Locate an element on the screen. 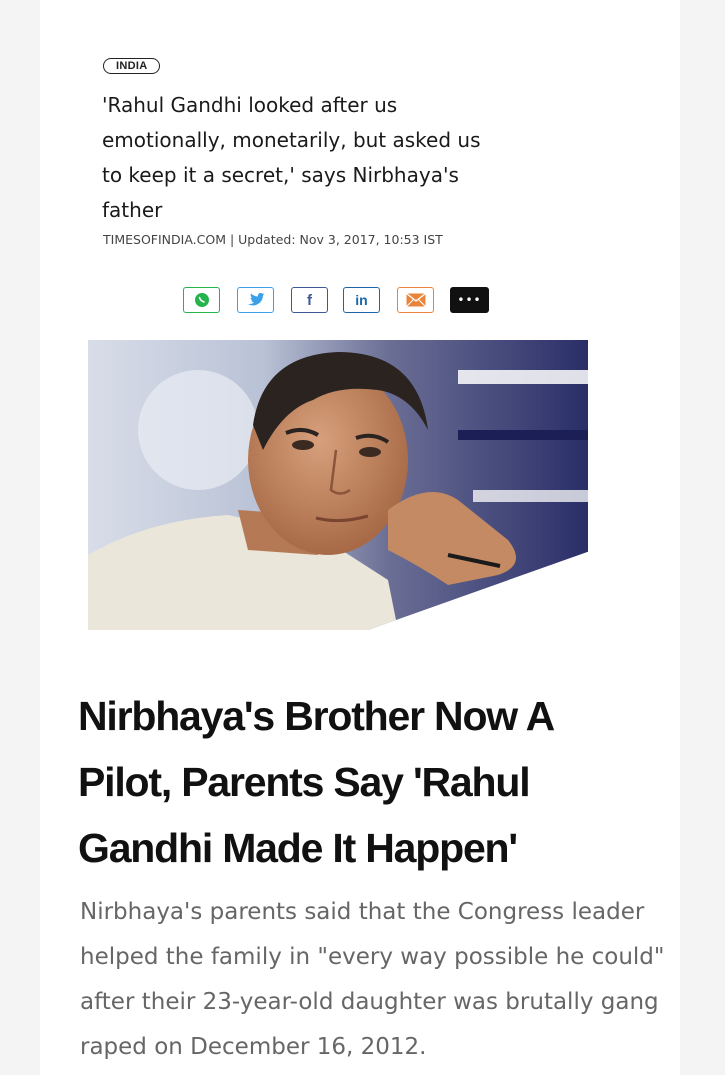 The width and height of the screenshot is (725, 1075). story-title-line: Nirbhaya's Brother Now A is located at coordinates (316, 716).